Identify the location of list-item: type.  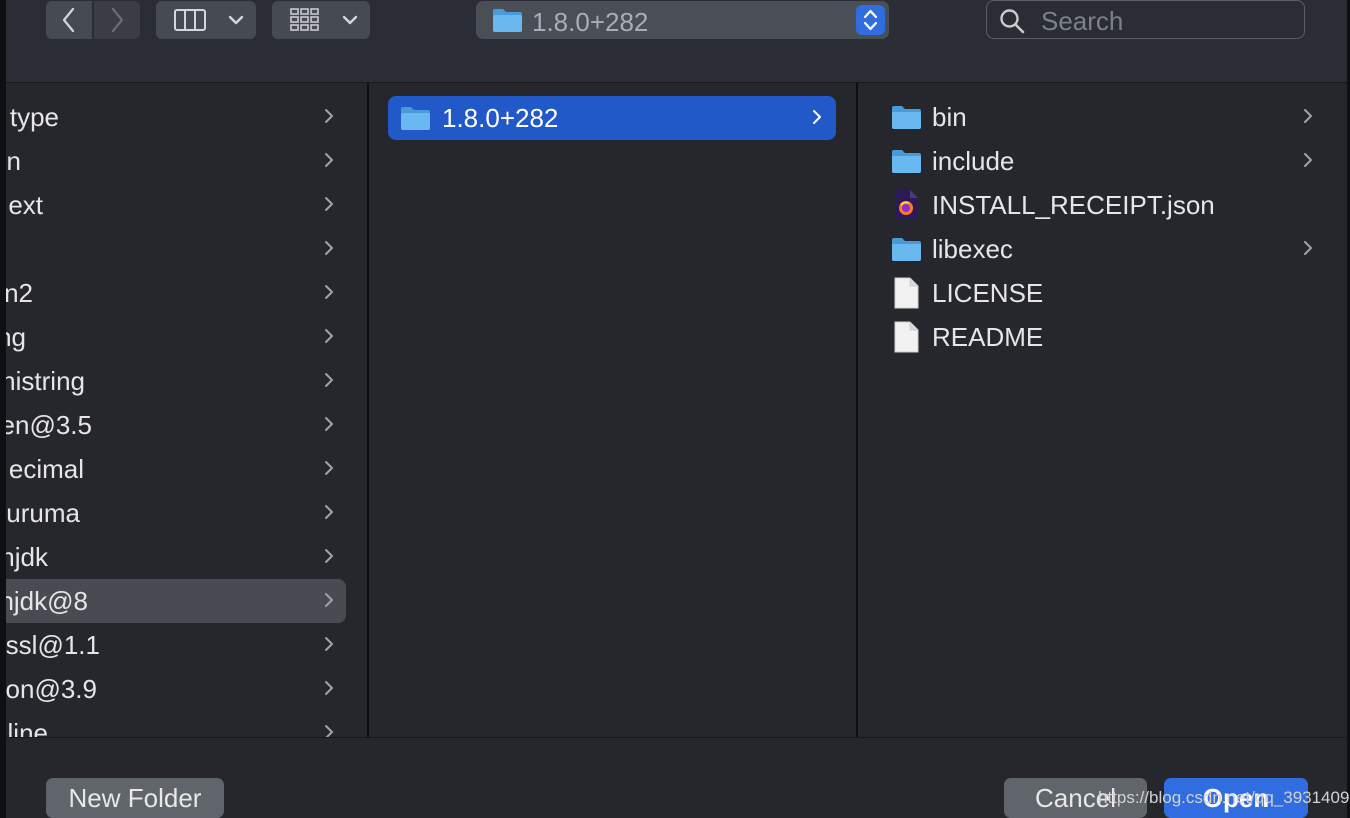
(176, 117).